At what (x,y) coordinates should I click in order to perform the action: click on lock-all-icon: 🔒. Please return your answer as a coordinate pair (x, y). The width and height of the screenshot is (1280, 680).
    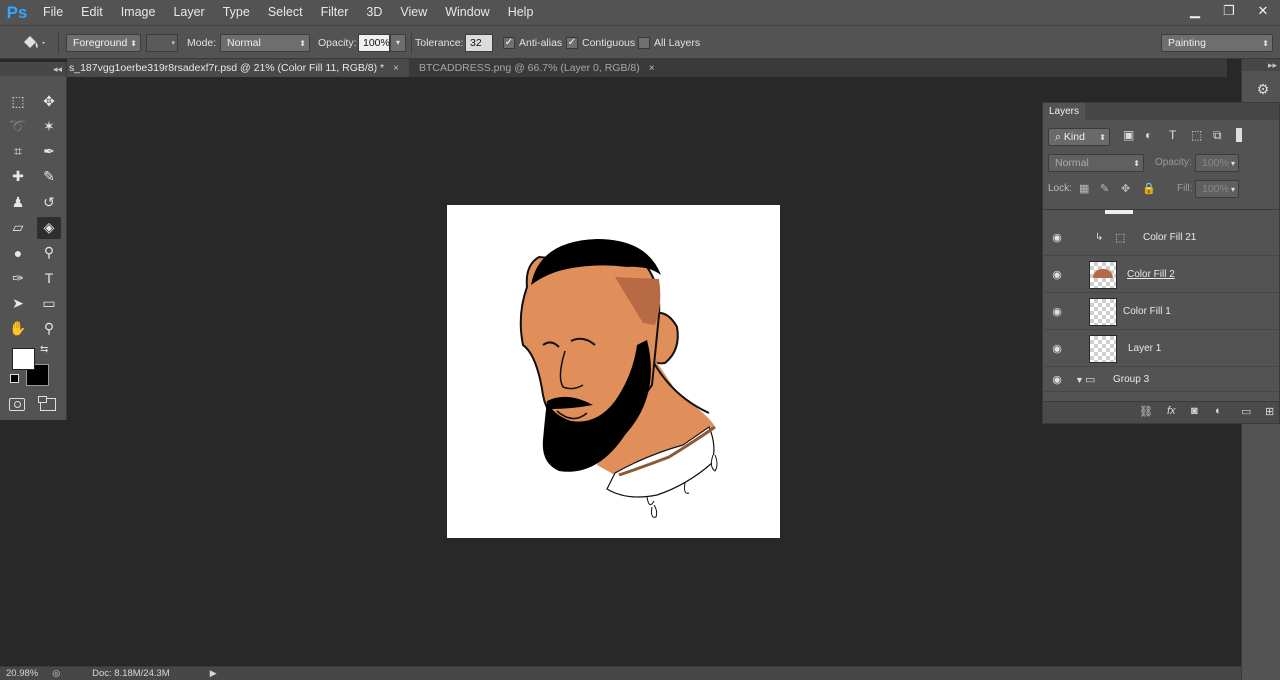
    Looking at the image, I should click on (1149, 188).